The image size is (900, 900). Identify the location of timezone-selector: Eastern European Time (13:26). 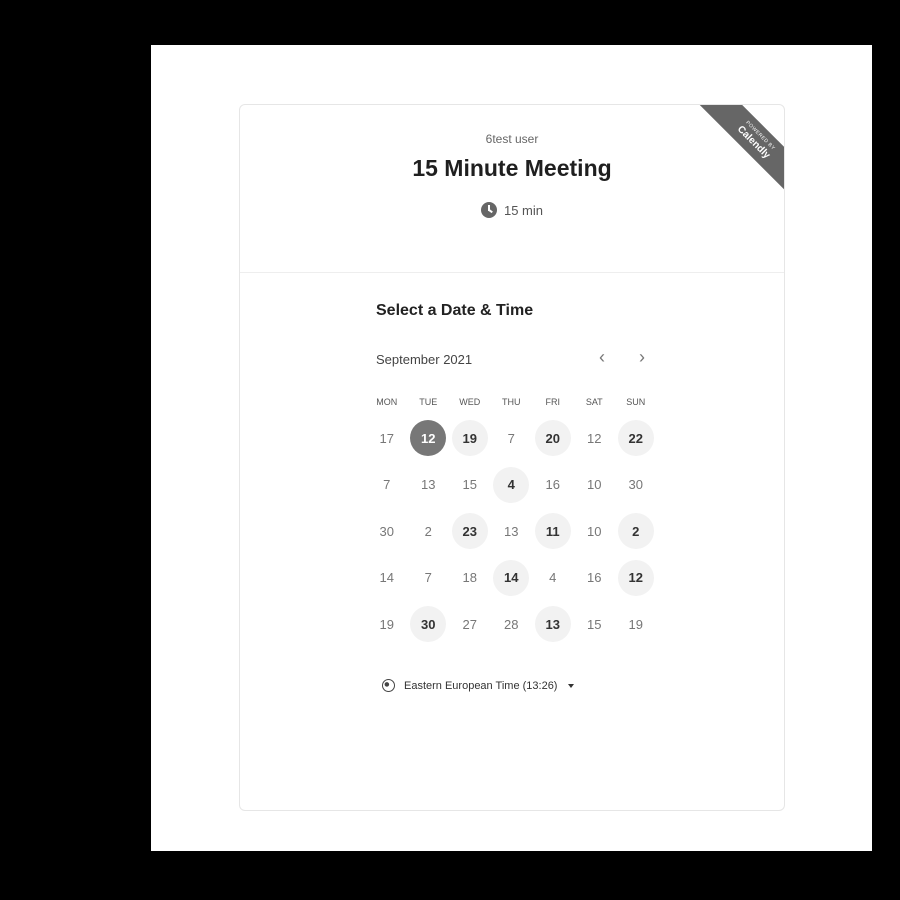
(478, 685).